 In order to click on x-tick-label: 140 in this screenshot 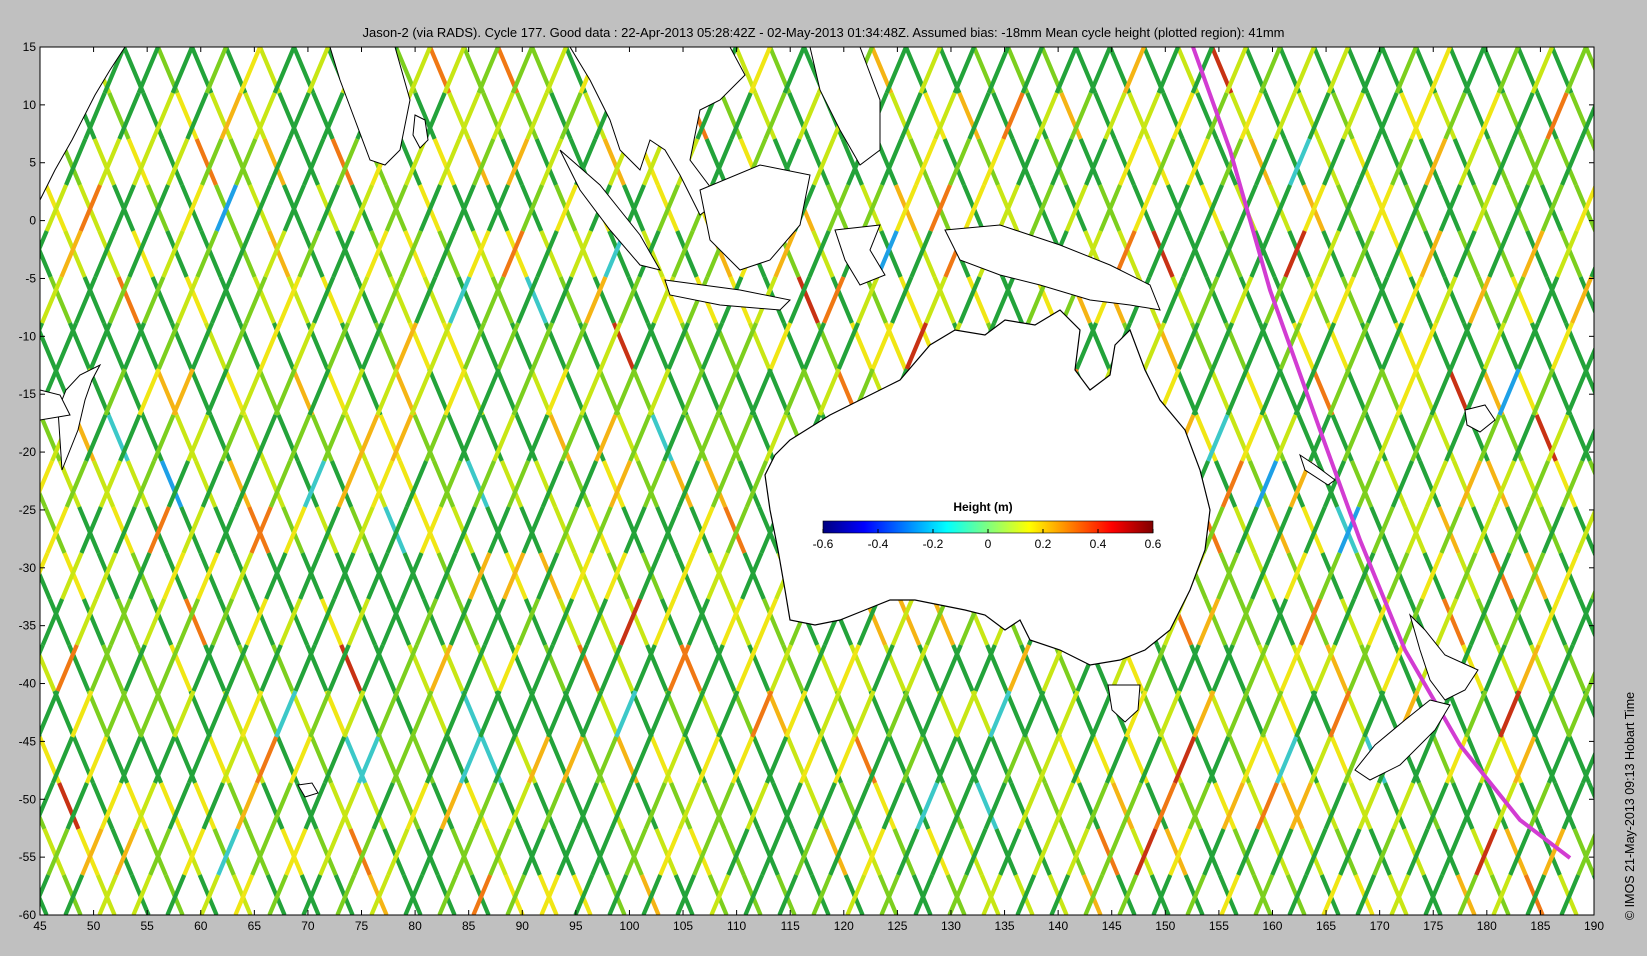, I will do `click(1058, 926)`.